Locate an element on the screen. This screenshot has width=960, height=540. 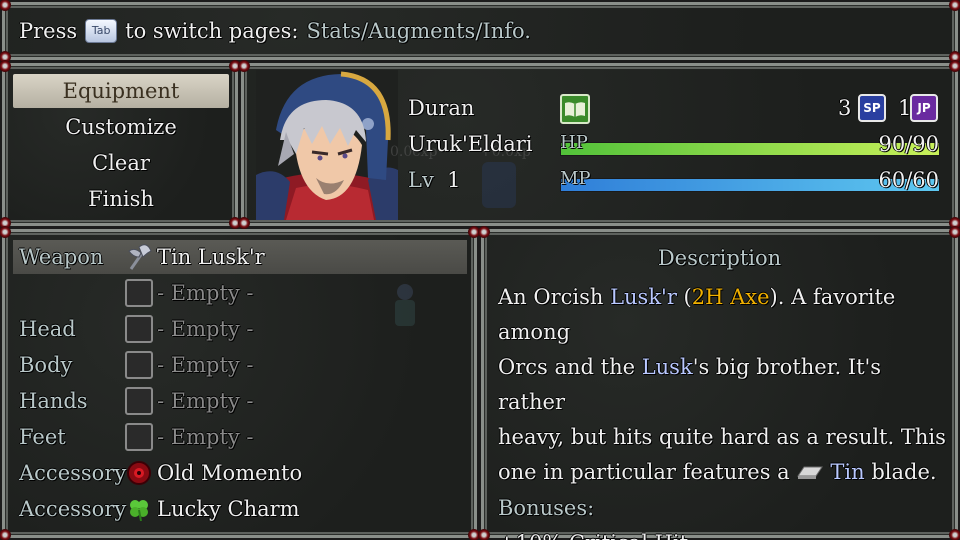
slot-name: Hands is located at coordinates (53, 401).